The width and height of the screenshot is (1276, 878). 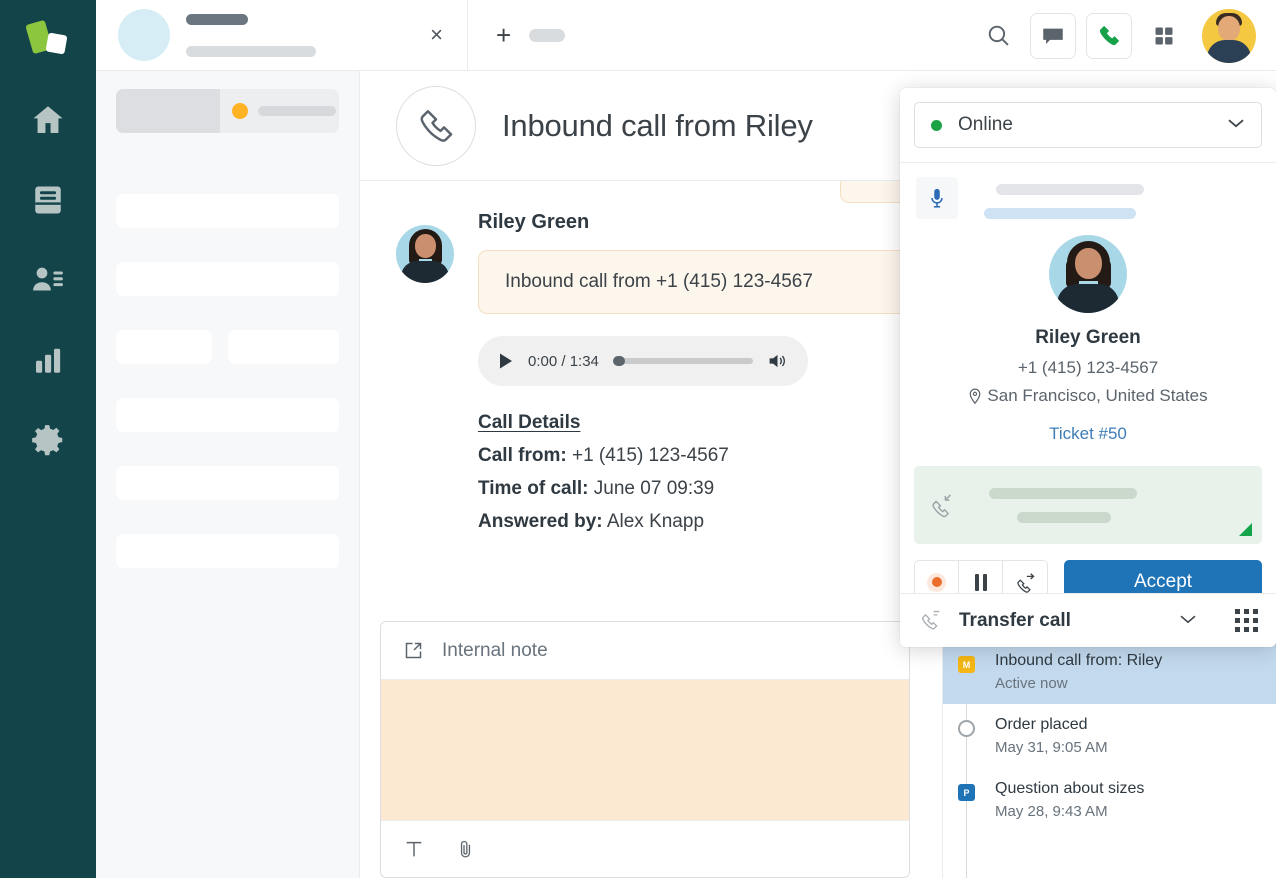 I want to click on zendesk-logo-icon, so click(x=48, y=43).